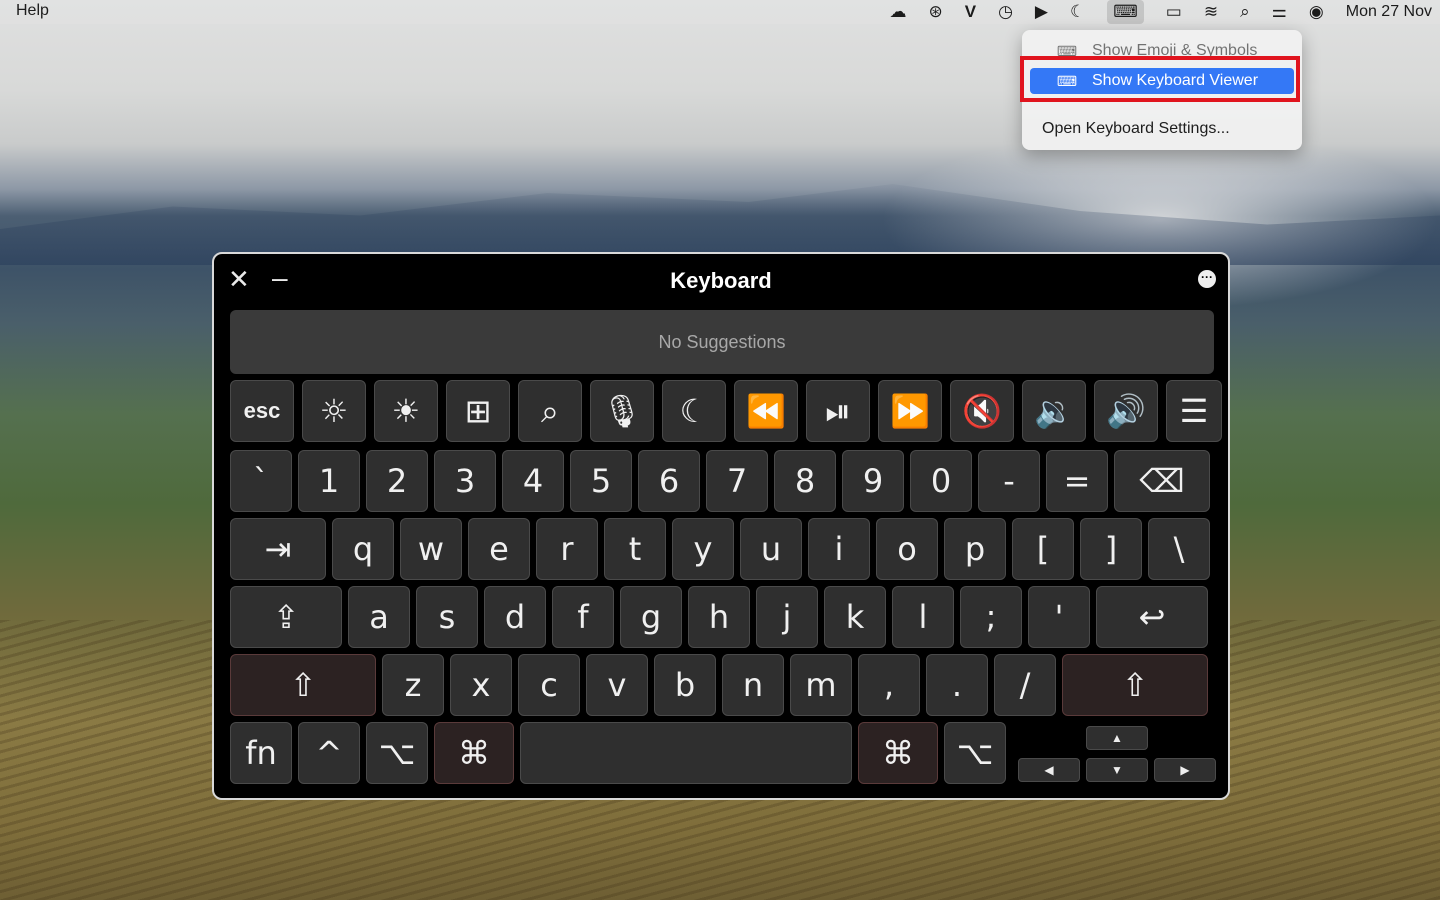  What do you see at coordinates (821, 685) in the screenshot?
I see `key-z-7: m` at bounding box center [821, 685].